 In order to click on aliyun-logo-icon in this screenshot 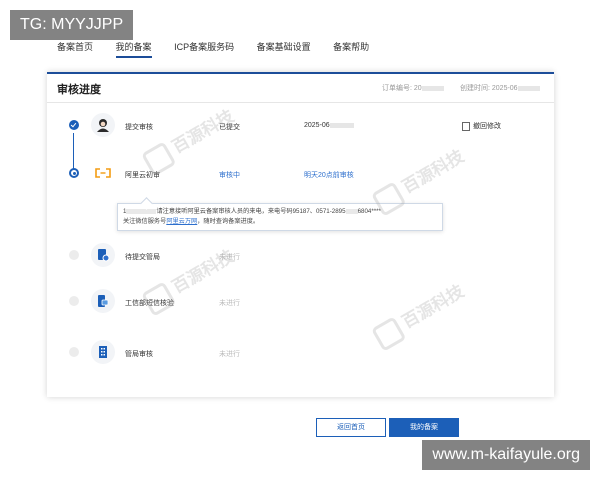, I will do `click(103, 173)`.